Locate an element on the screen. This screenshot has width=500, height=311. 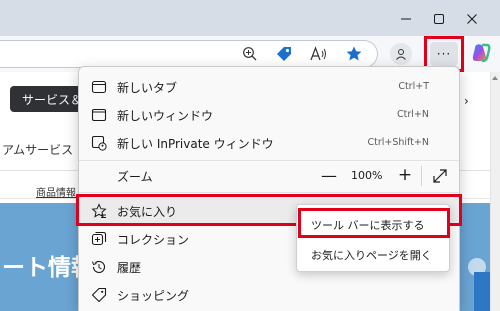
menu-item-shortcut: Ctrl+Shift+N is located at coordinates (398, 142).